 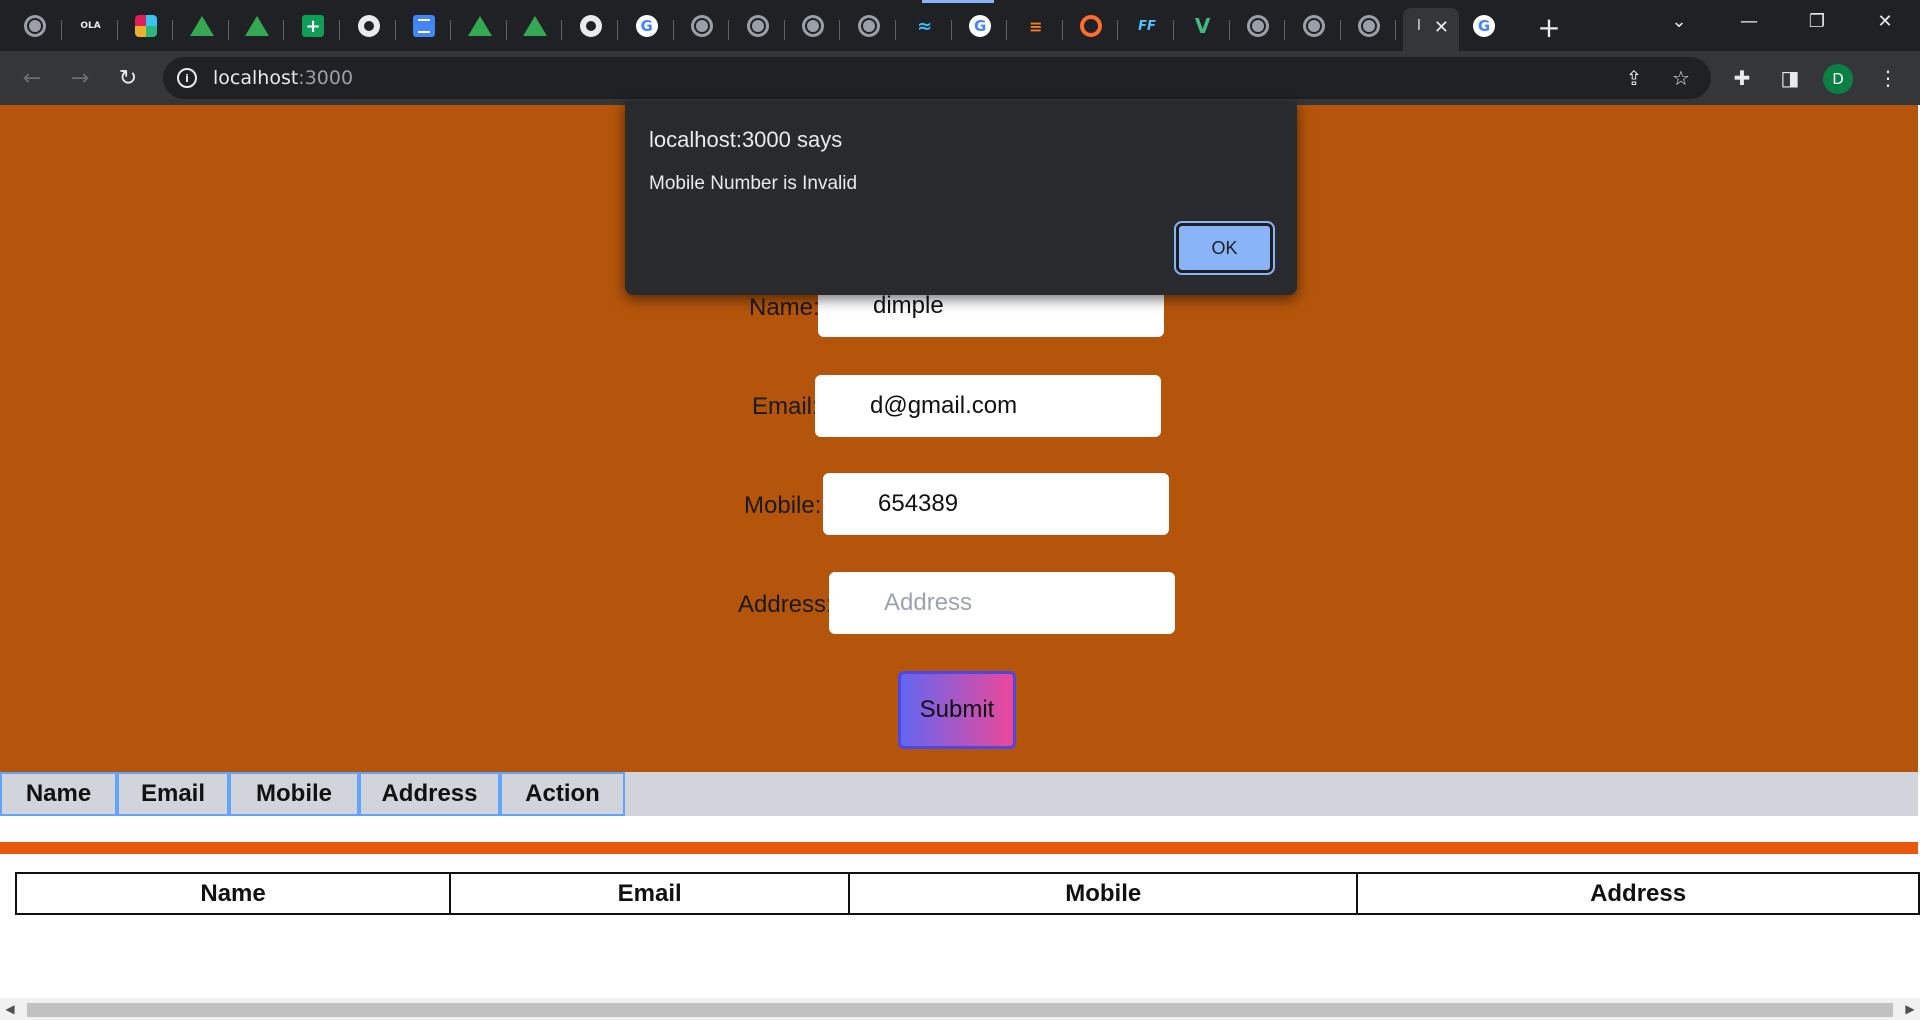 I want to click on header-col-mobile: Mobile, so click(x=294, y=794).